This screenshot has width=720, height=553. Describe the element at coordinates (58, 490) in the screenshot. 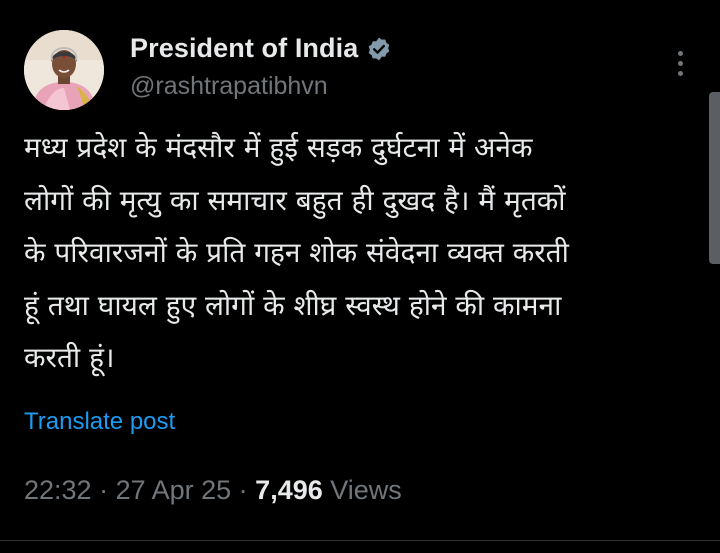

I see `post-time: 22:32` at that location.